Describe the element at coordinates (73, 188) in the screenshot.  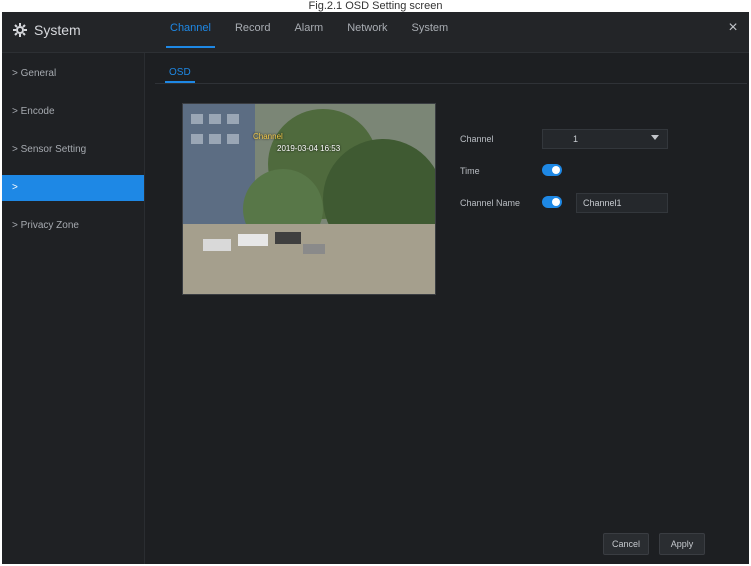
I see `sidebar-item-osd: >` at that location.